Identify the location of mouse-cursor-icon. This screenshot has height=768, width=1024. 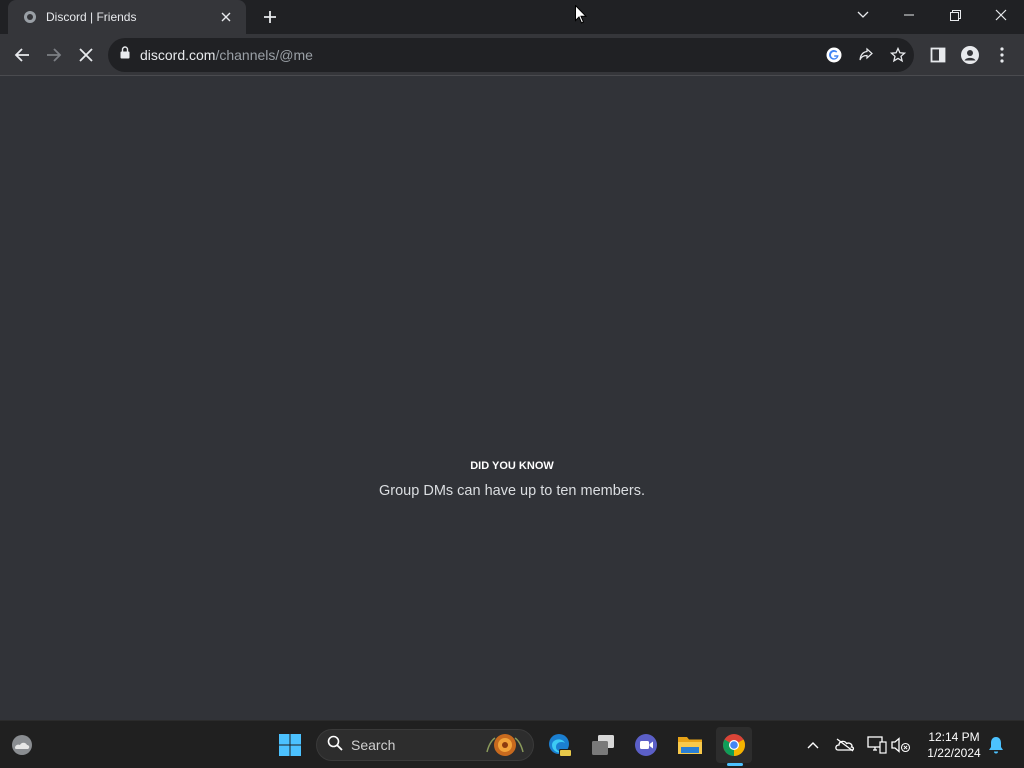
(581, 16).